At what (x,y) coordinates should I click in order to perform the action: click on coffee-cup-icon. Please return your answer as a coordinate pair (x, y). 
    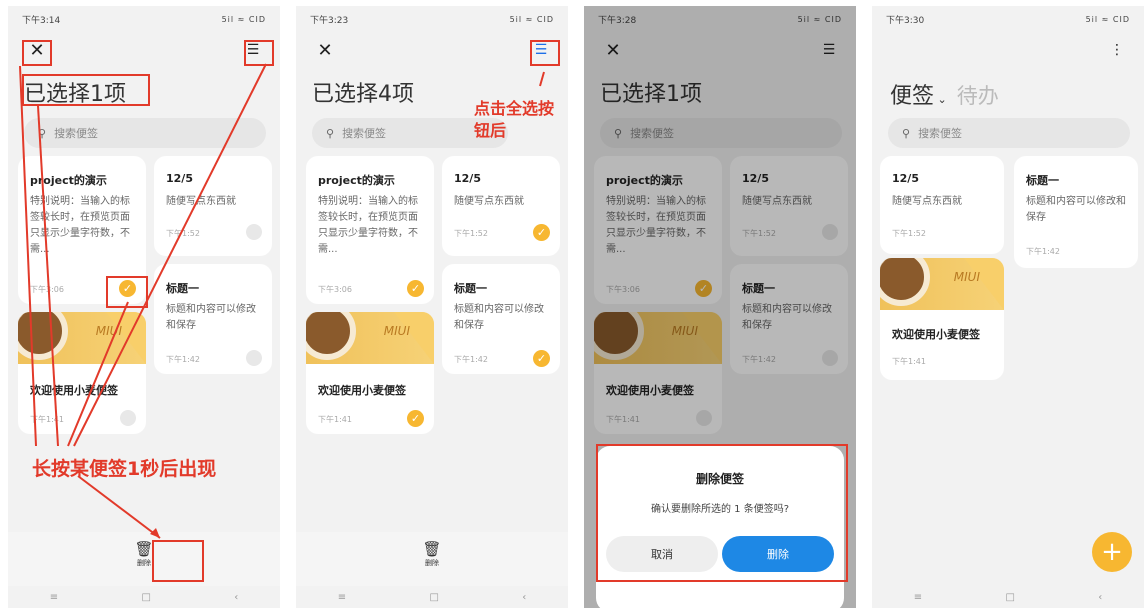
    Looking at the image, I should click on (905, 282).